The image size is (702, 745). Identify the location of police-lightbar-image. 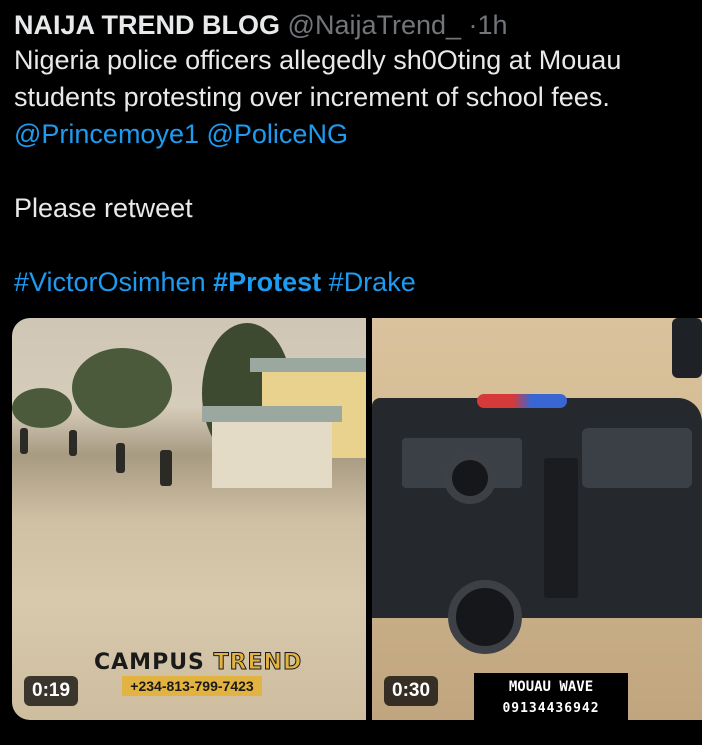
(522, 401).